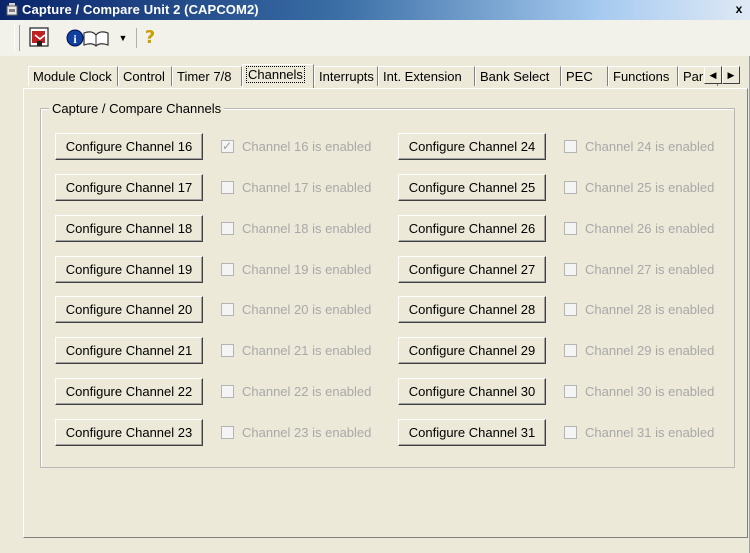 The width and height of the screenshot is (750, 553). I want to click on channel-enabled-label: Channel 16 is enabled, so click(307, 146).